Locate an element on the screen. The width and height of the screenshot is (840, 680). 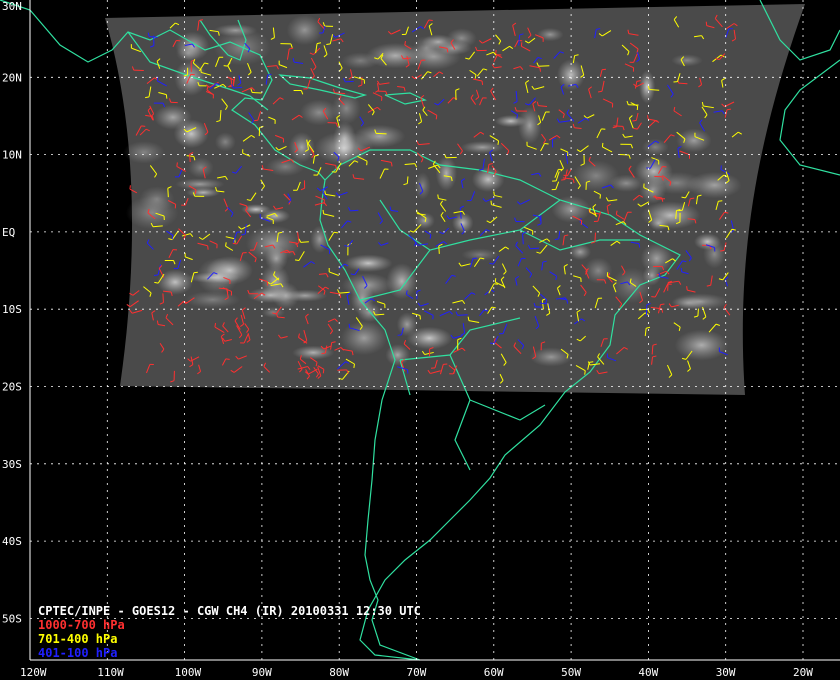
legend-mid-level: 701-400 hPa is located at coordinates (77, 639).